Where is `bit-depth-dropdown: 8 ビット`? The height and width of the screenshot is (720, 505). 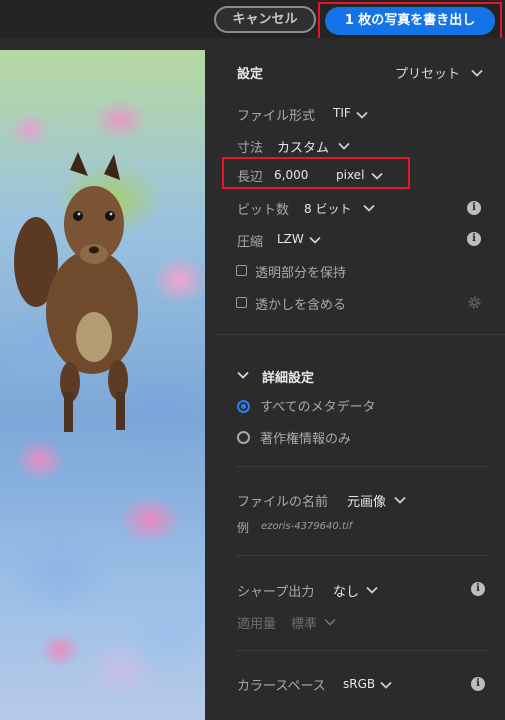 bit-depth-dropdown: 8 ビット is located at coordinates (327, 208).